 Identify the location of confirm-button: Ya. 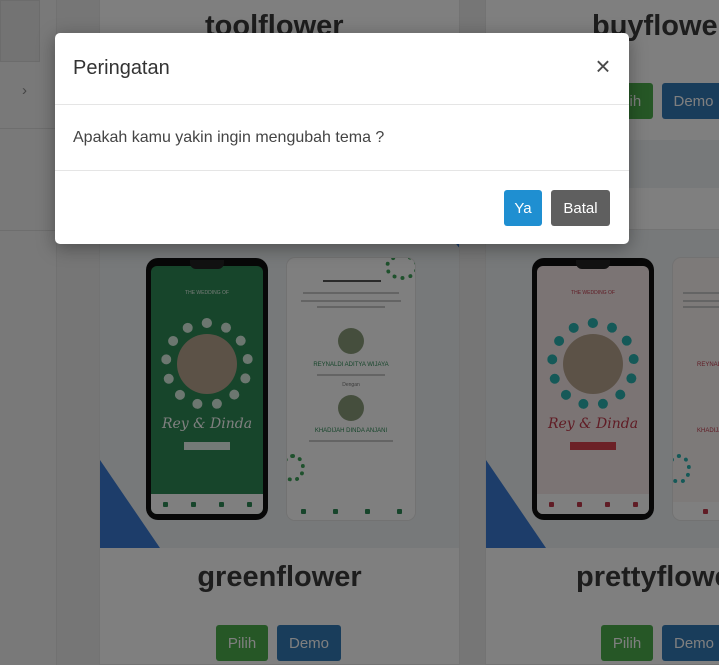
(523, 208).